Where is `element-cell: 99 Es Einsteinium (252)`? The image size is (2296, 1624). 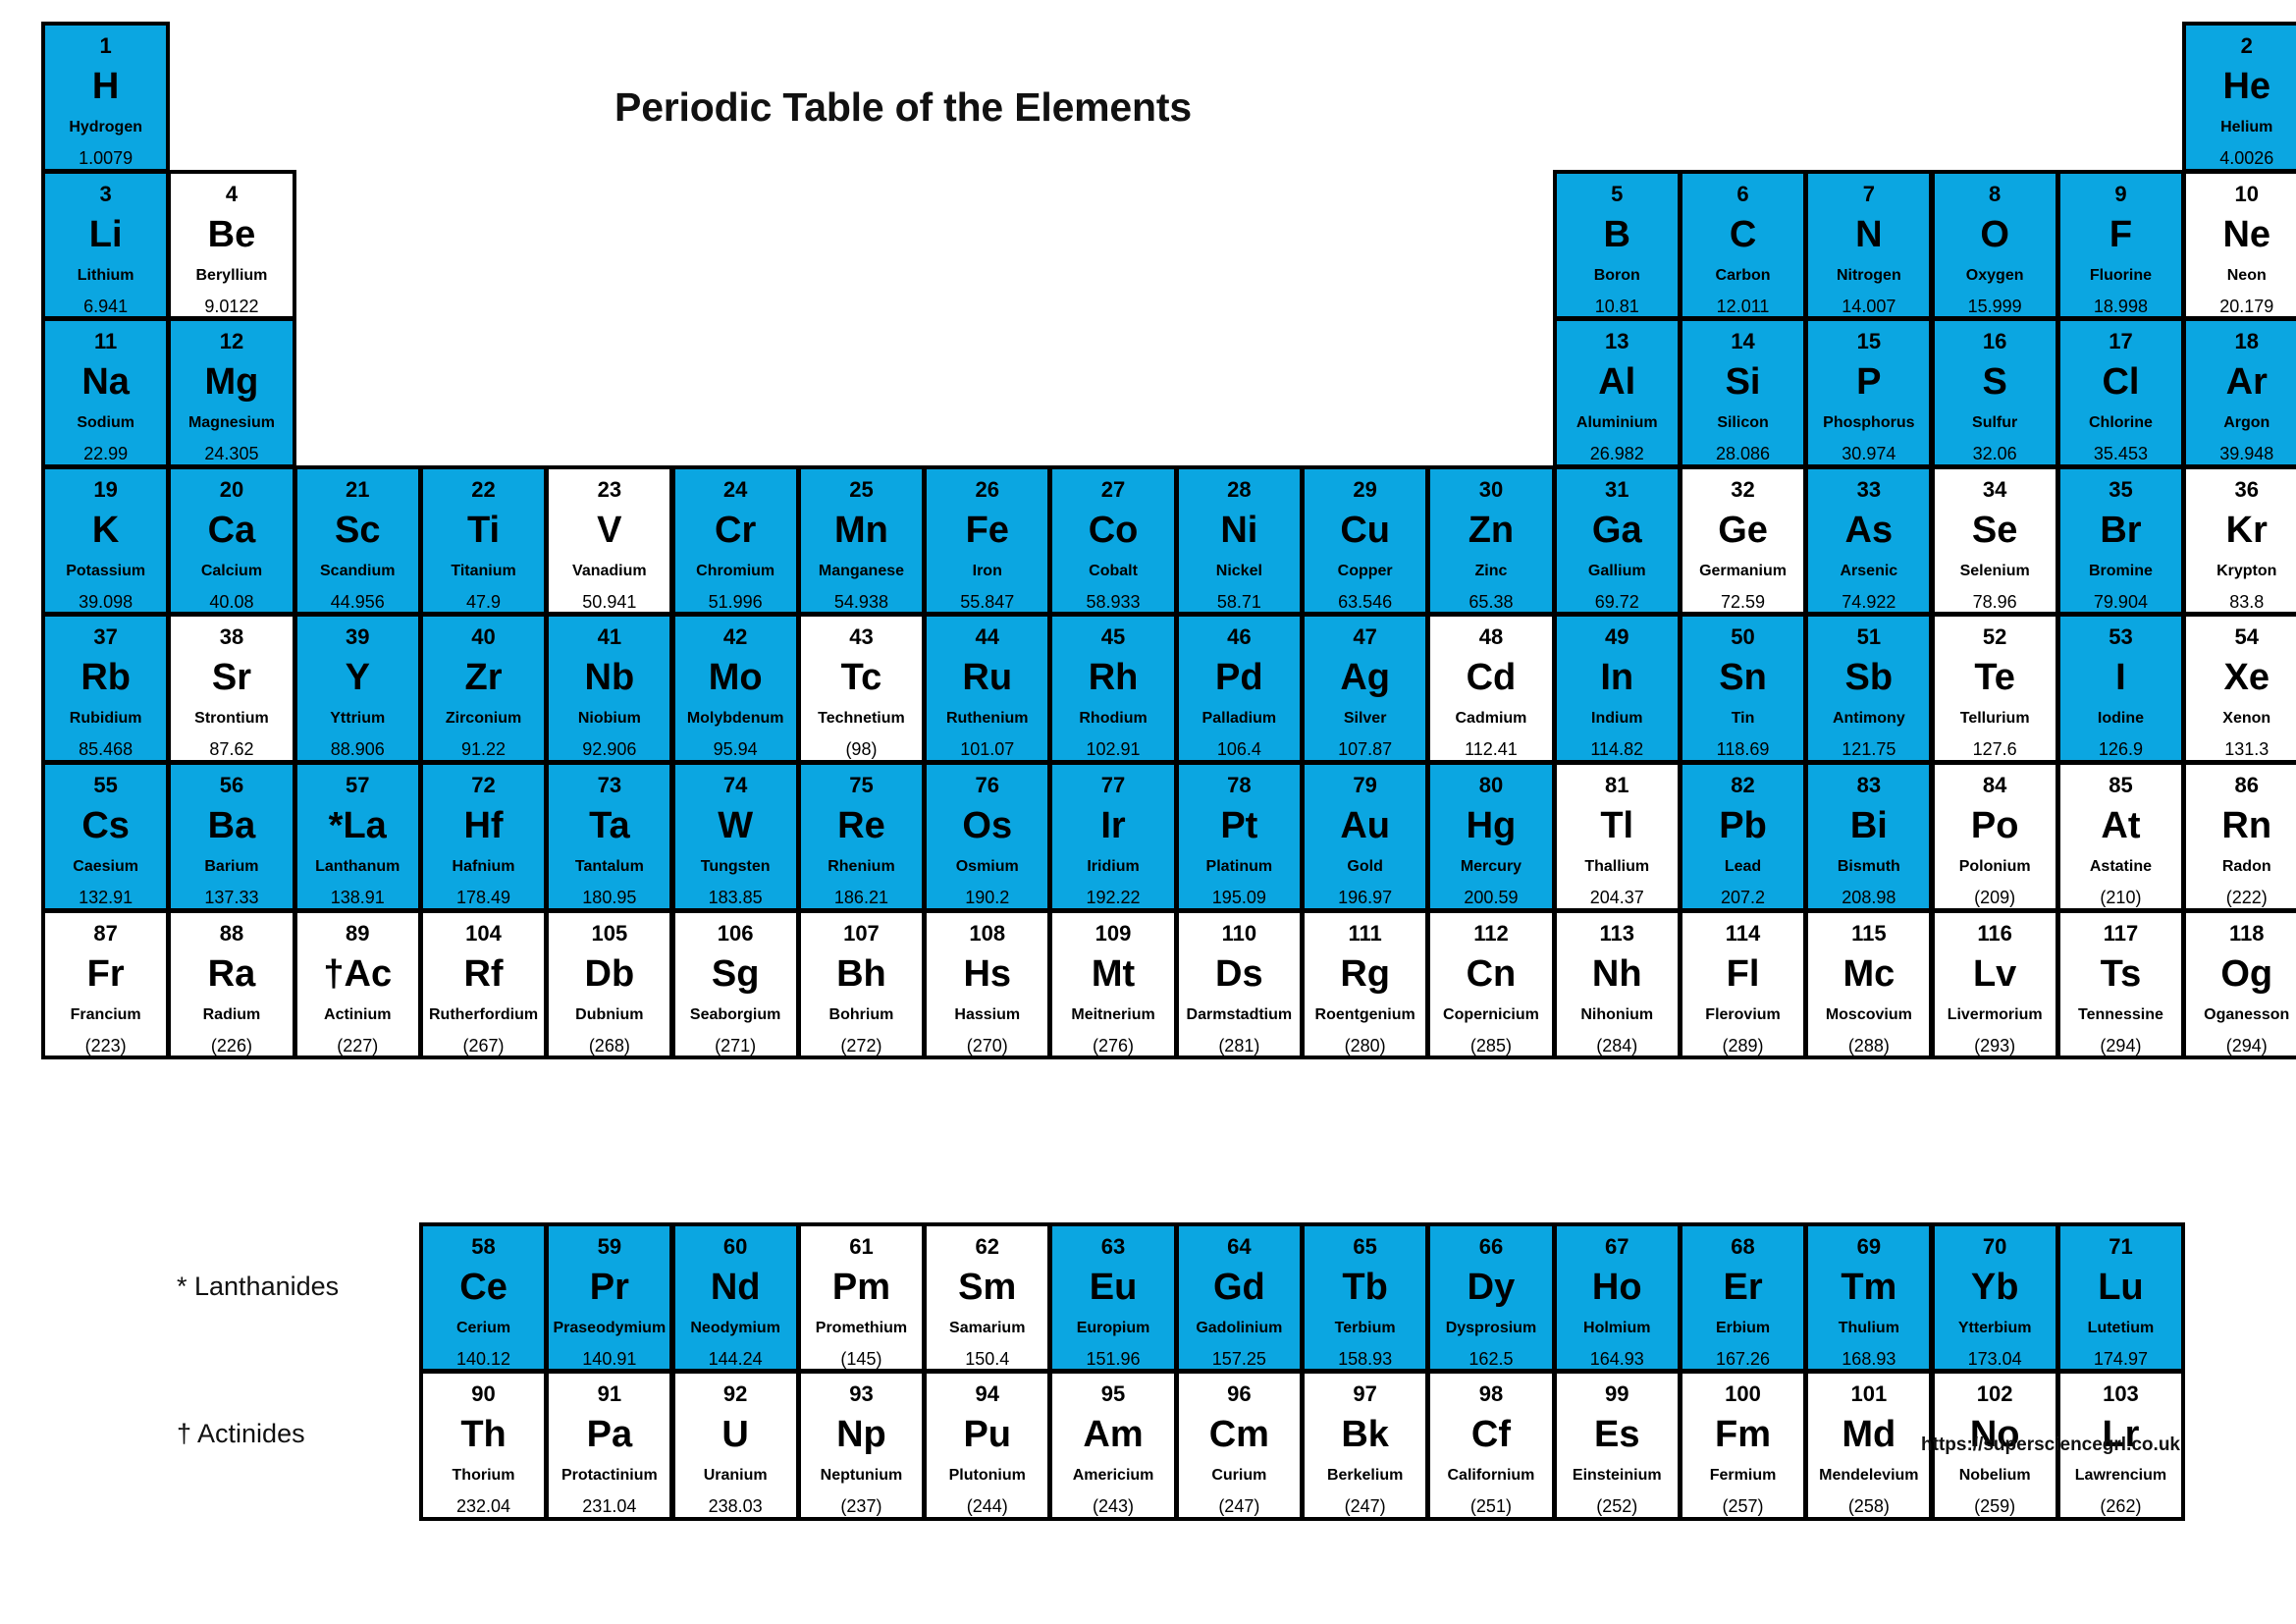
element-cell: 99 Es Einsteinium (252) is located at coordinates (1617, 1445).